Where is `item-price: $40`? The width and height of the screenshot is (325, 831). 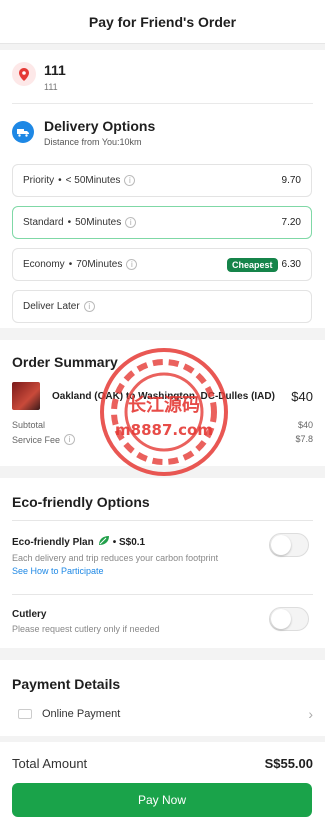 item-price: $40 is located at coordinates (302, 396).